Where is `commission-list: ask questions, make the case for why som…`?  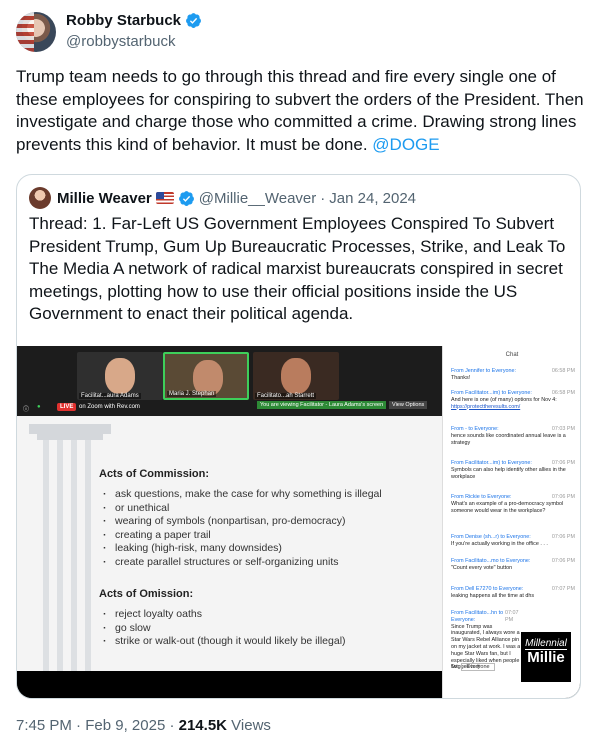 commission-list: ask questions, make the case for why som… is located at coordinates (242, 528).